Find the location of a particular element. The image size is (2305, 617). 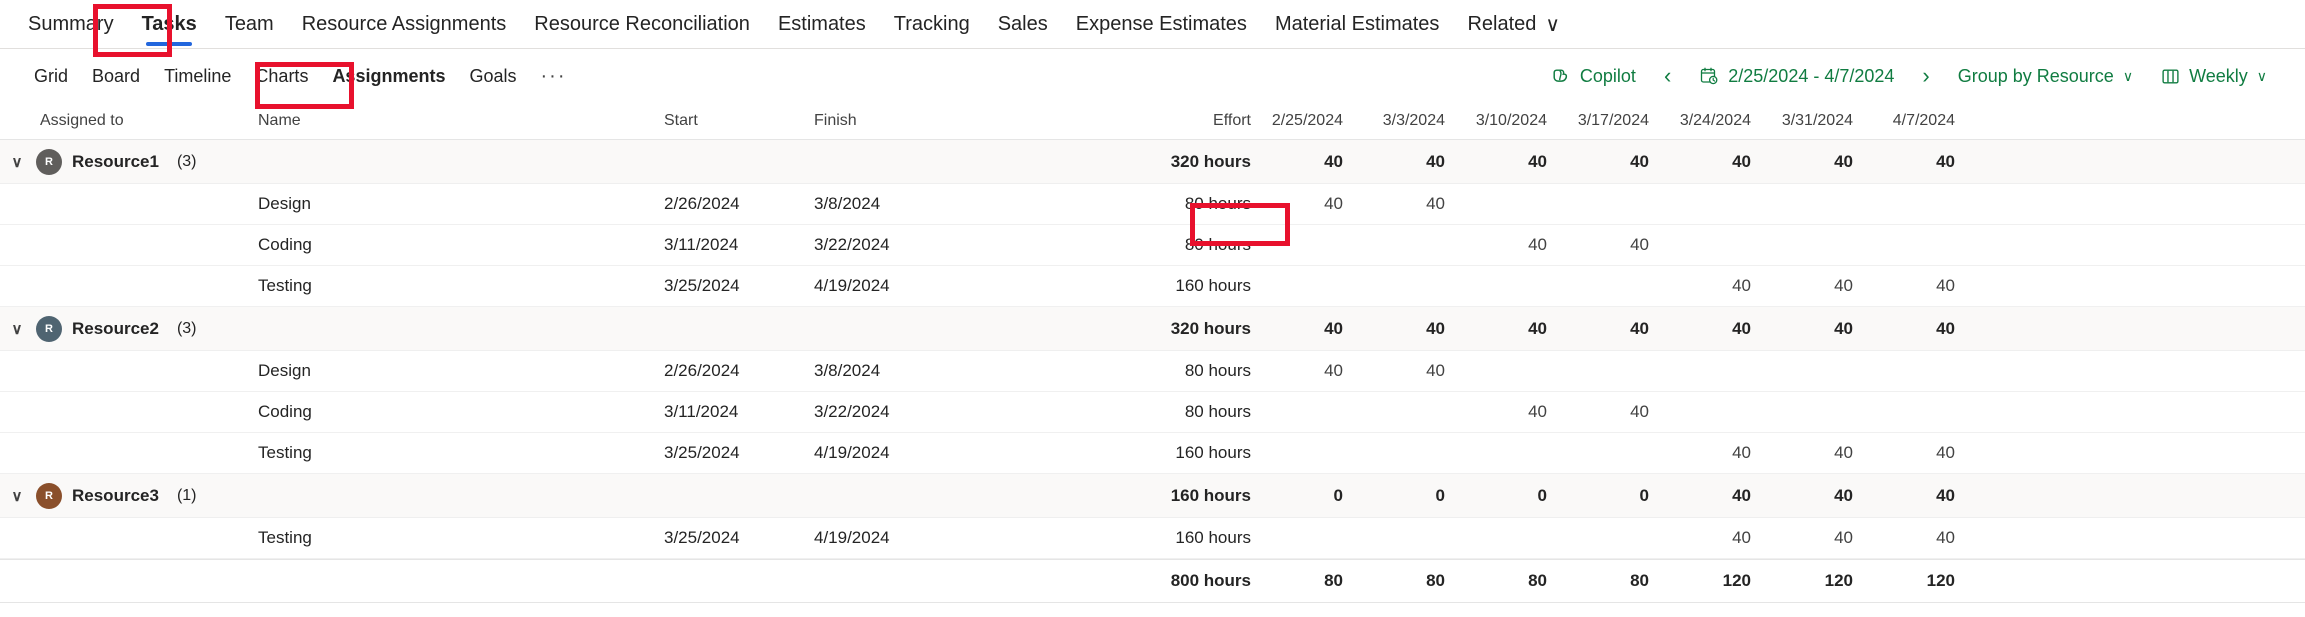

entity-tab-label: Resource Assignments is located at coordinates (404, 23).